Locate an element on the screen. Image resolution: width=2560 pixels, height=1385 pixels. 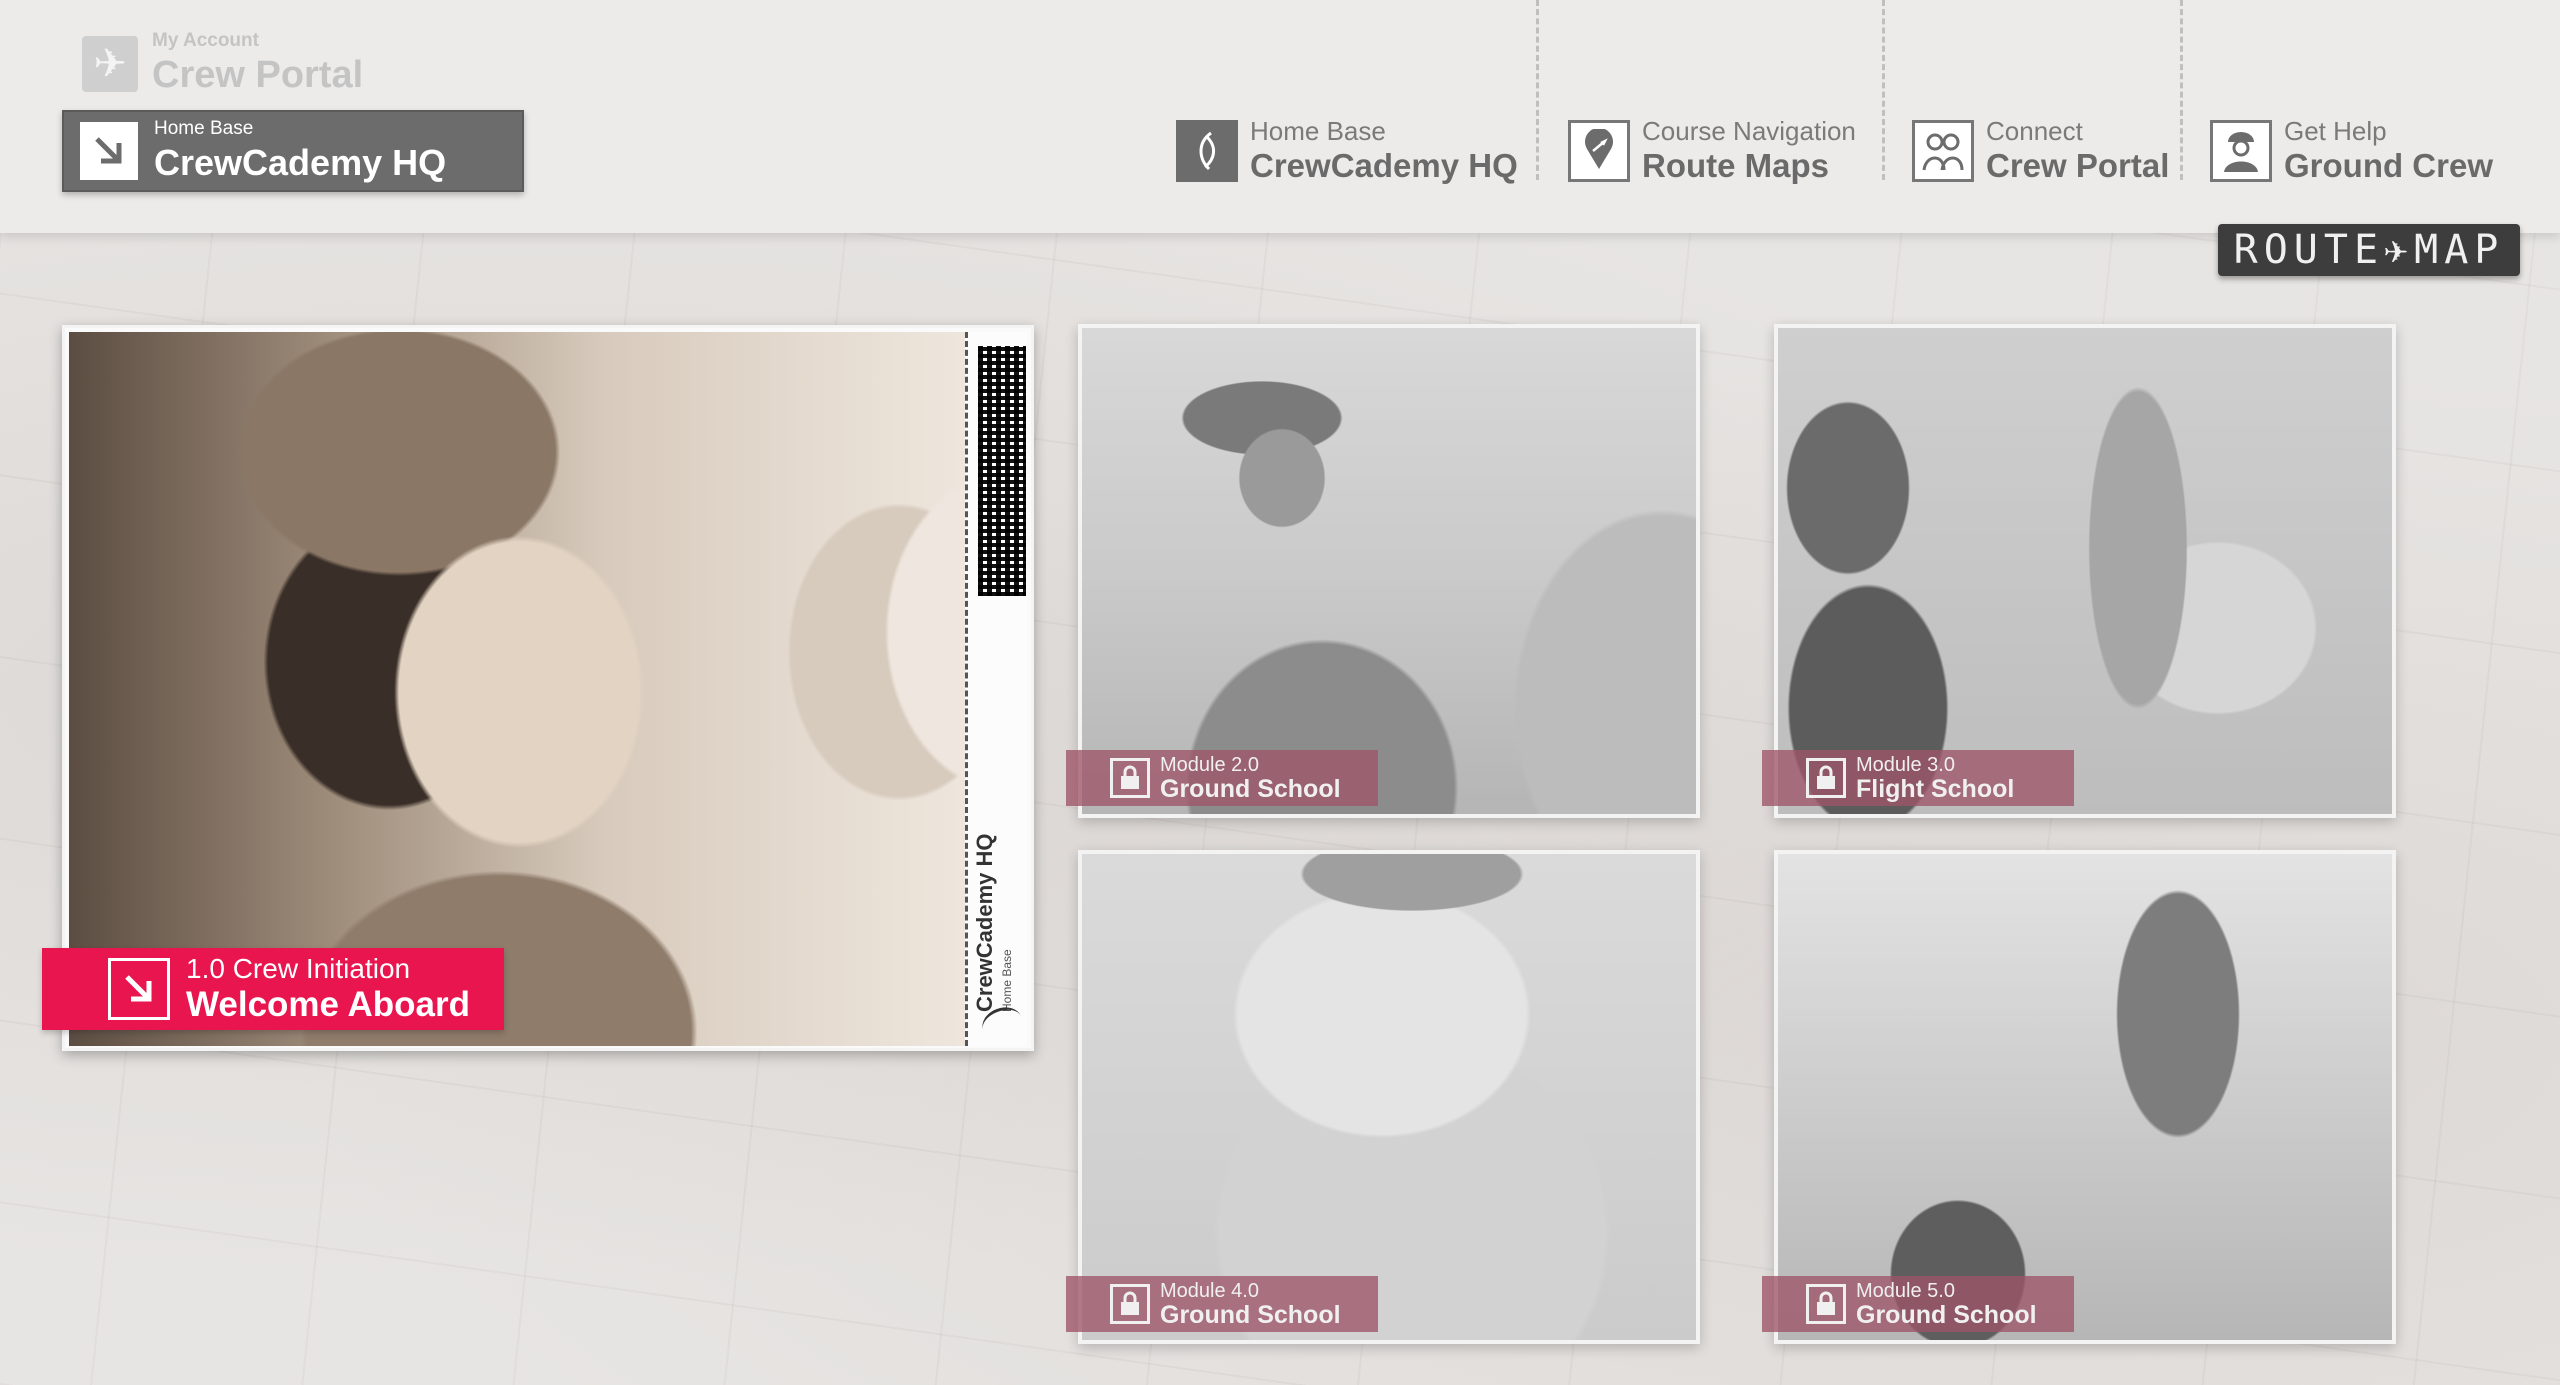
module-number: Module 3.0 is located at coordinates (1905, 764).